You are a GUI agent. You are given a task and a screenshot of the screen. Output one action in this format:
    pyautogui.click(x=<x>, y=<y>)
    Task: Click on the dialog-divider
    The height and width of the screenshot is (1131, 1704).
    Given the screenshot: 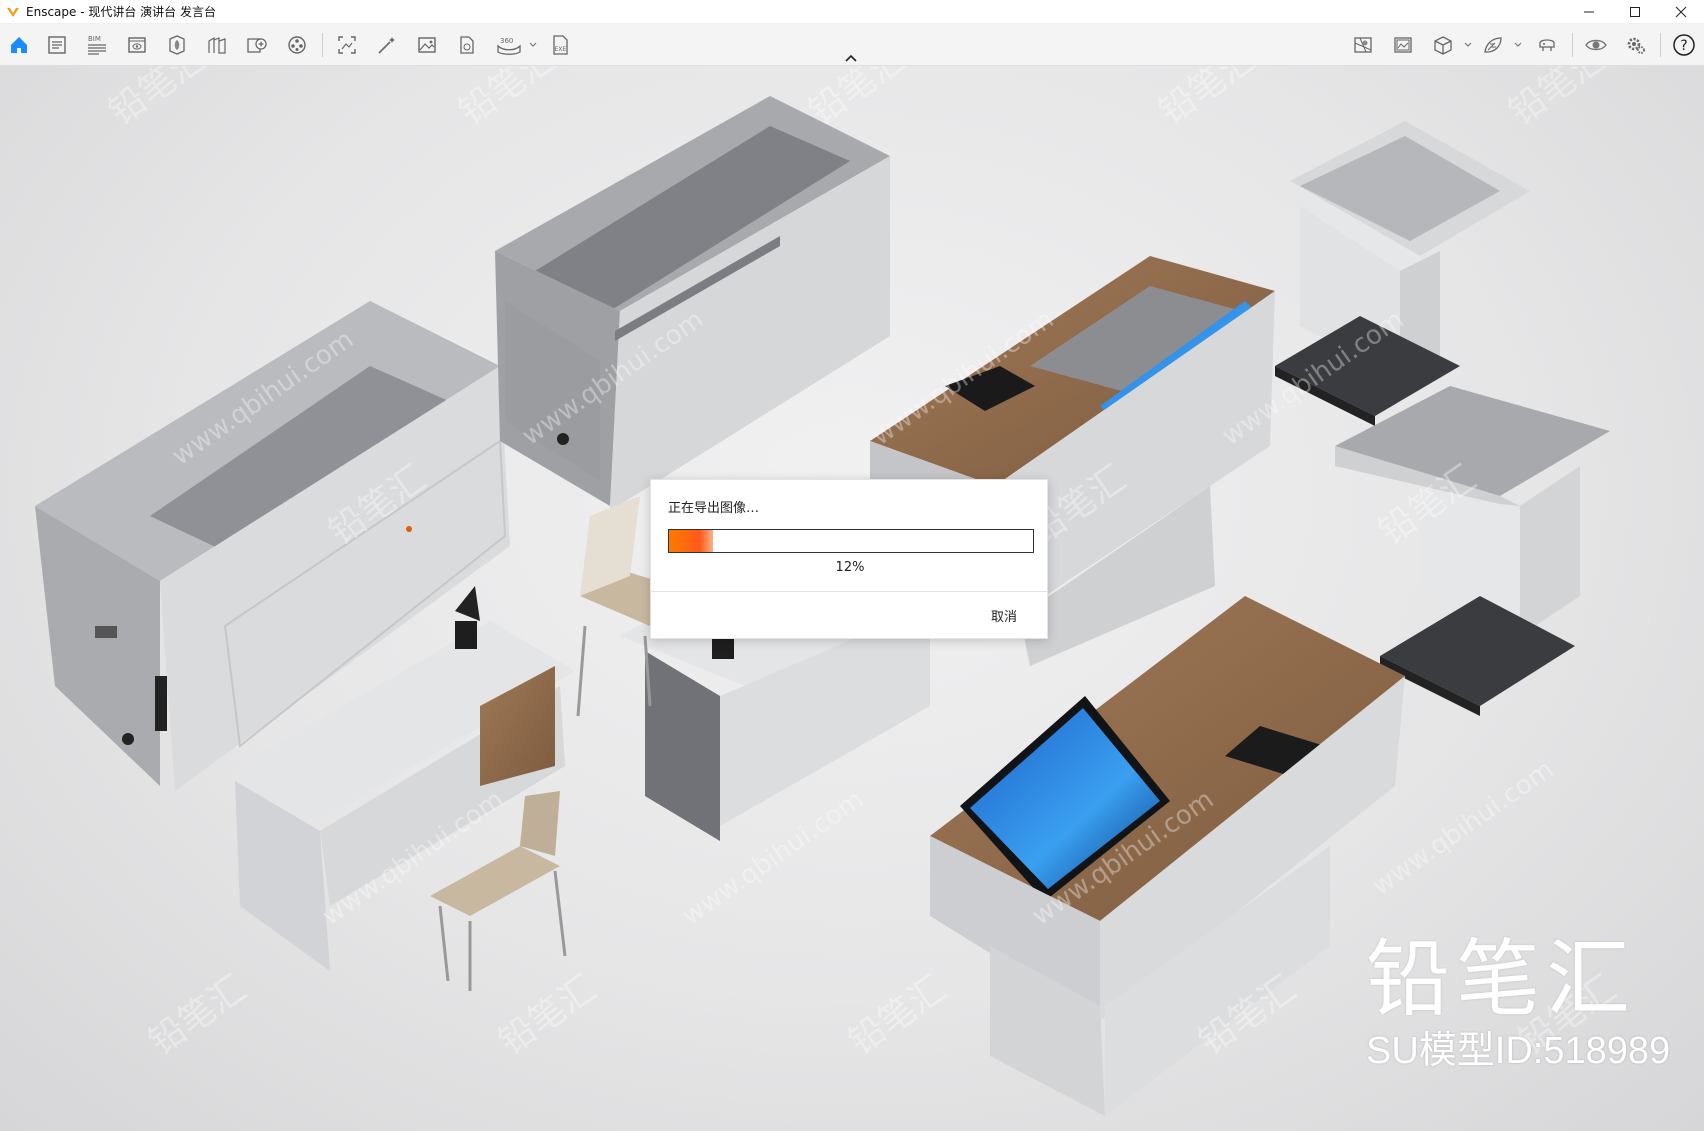 What is the action you would take?
    pyautogui.click(x=849, y=591)
    